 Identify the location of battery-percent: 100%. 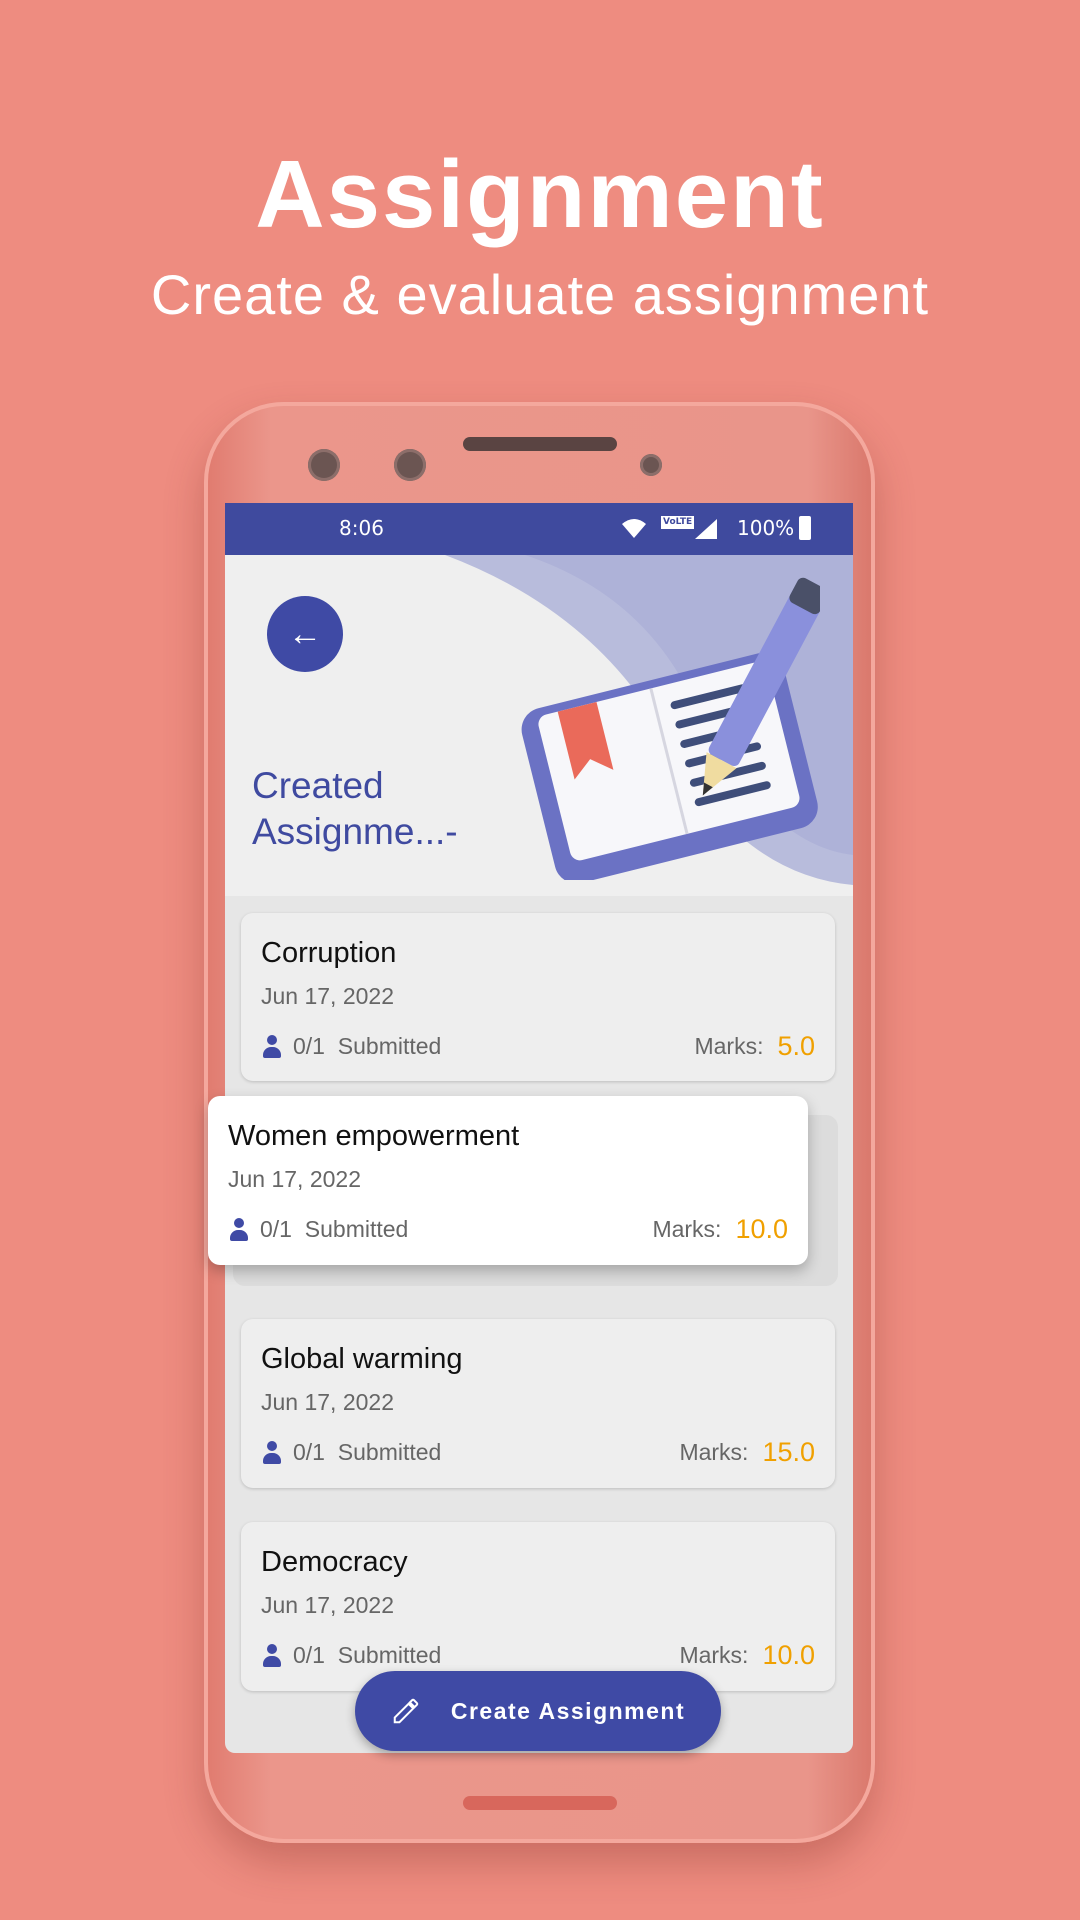
(766, 528).